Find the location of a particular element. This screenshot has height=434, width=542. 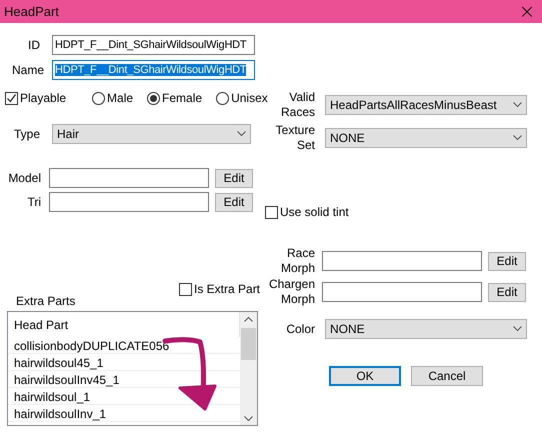

field-label: ID is located at coordinates (33, 45).